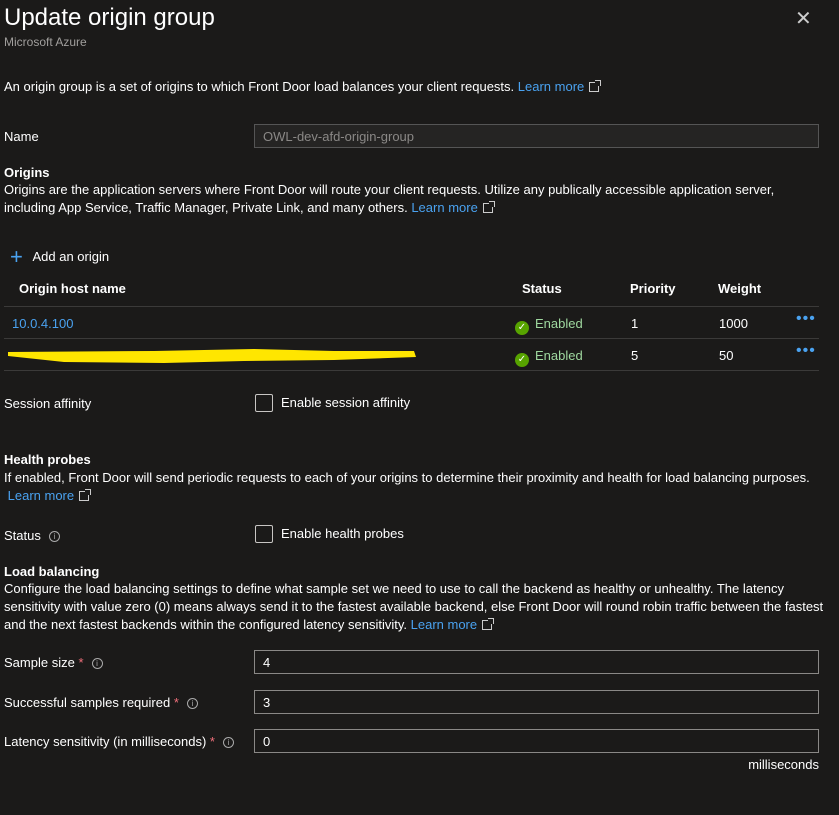  What do you see at coordinates (21, 136) in the screenshot?
I see `name-label: Name` at bounding box center [21, 136].